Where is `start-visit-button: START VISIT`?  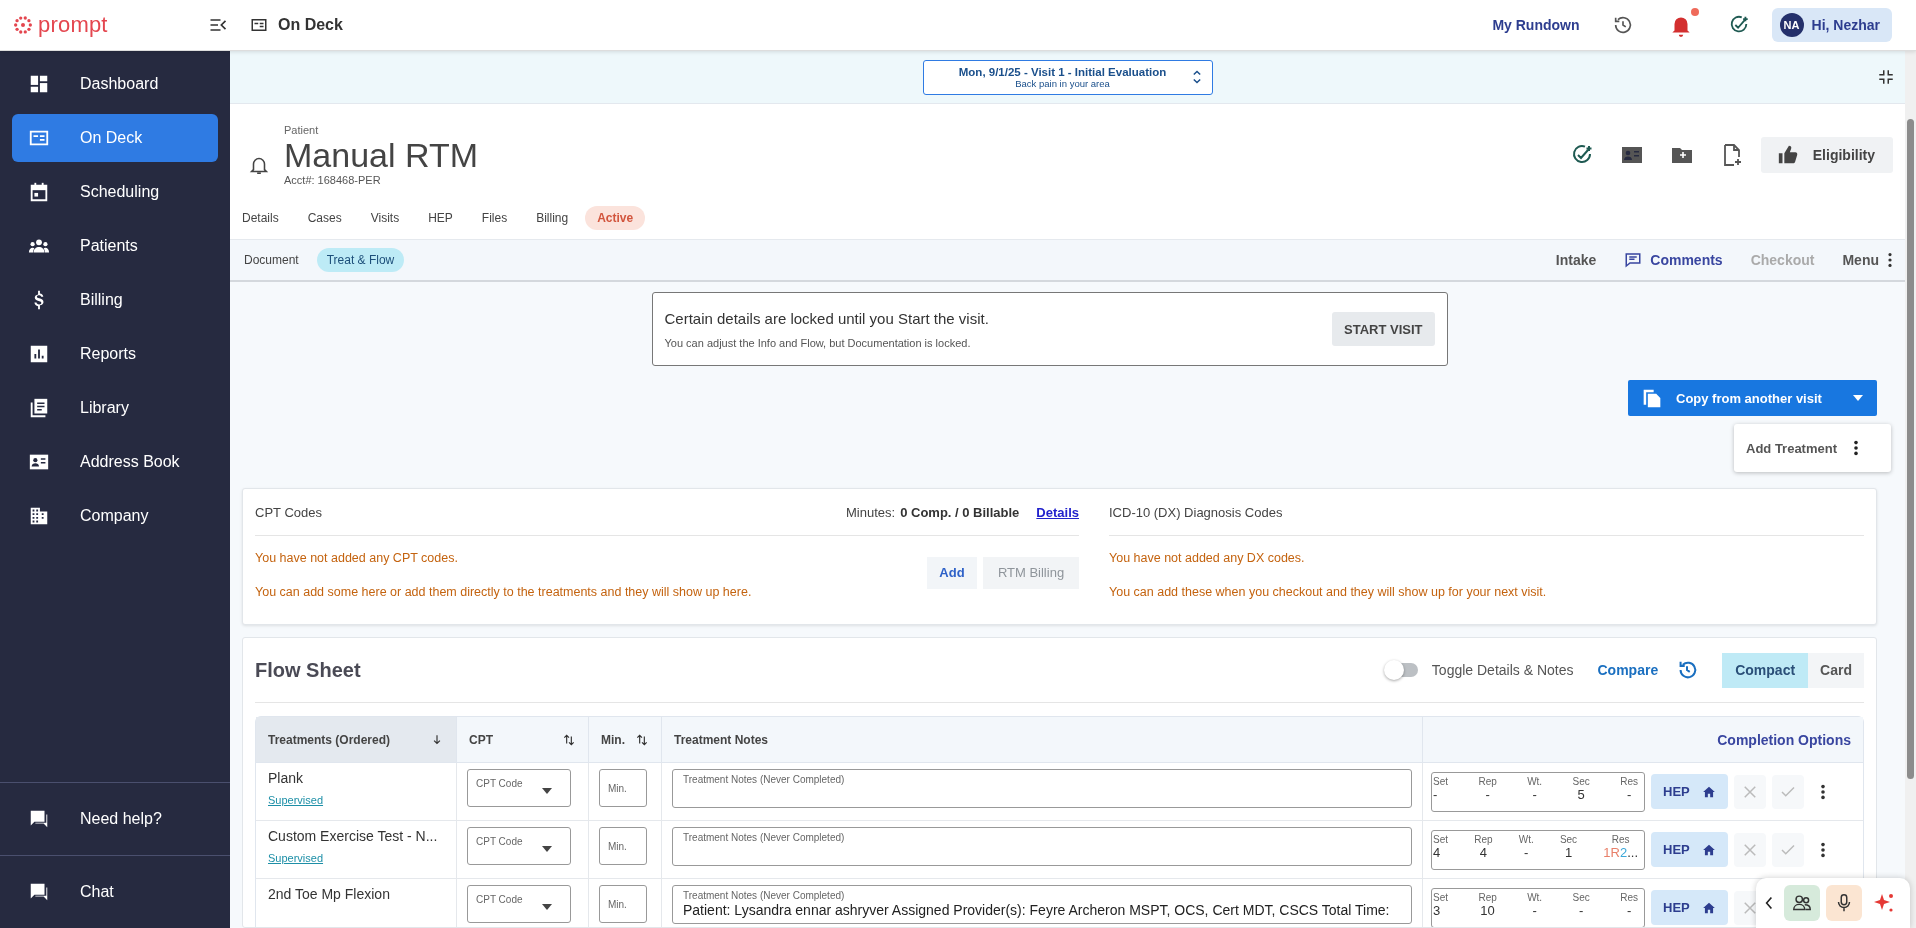
start-visit-button: START VISIT is located at coordinates (1383, 329).